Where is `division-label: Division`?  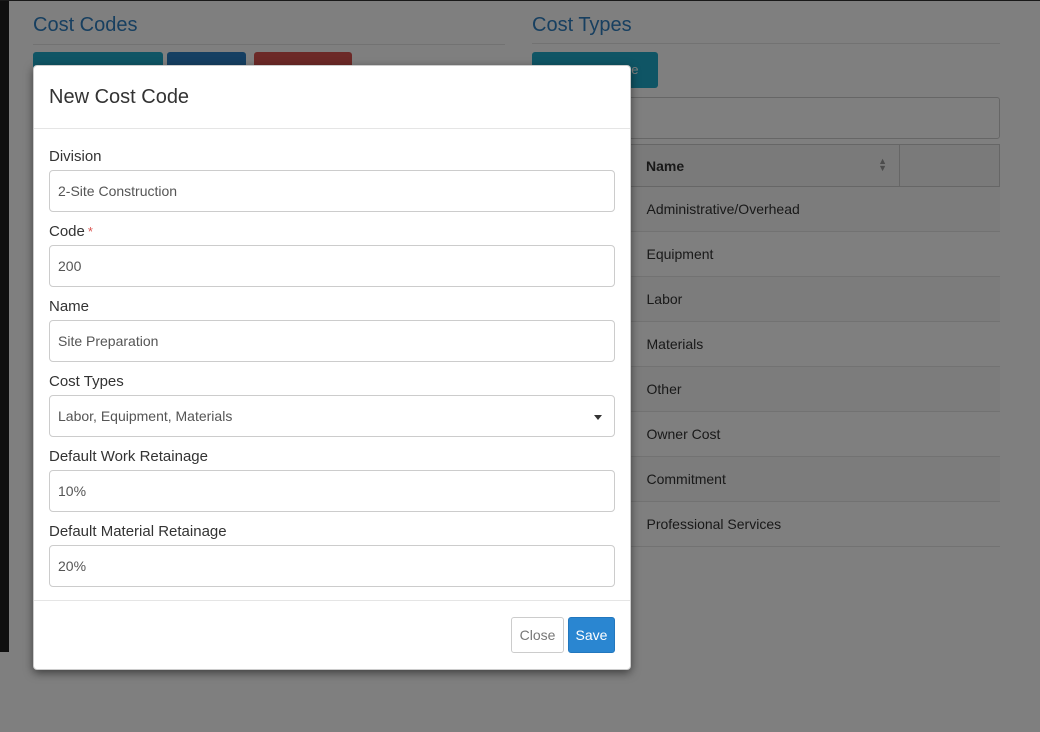
division-label: Division is located at coordinates (75, 156).